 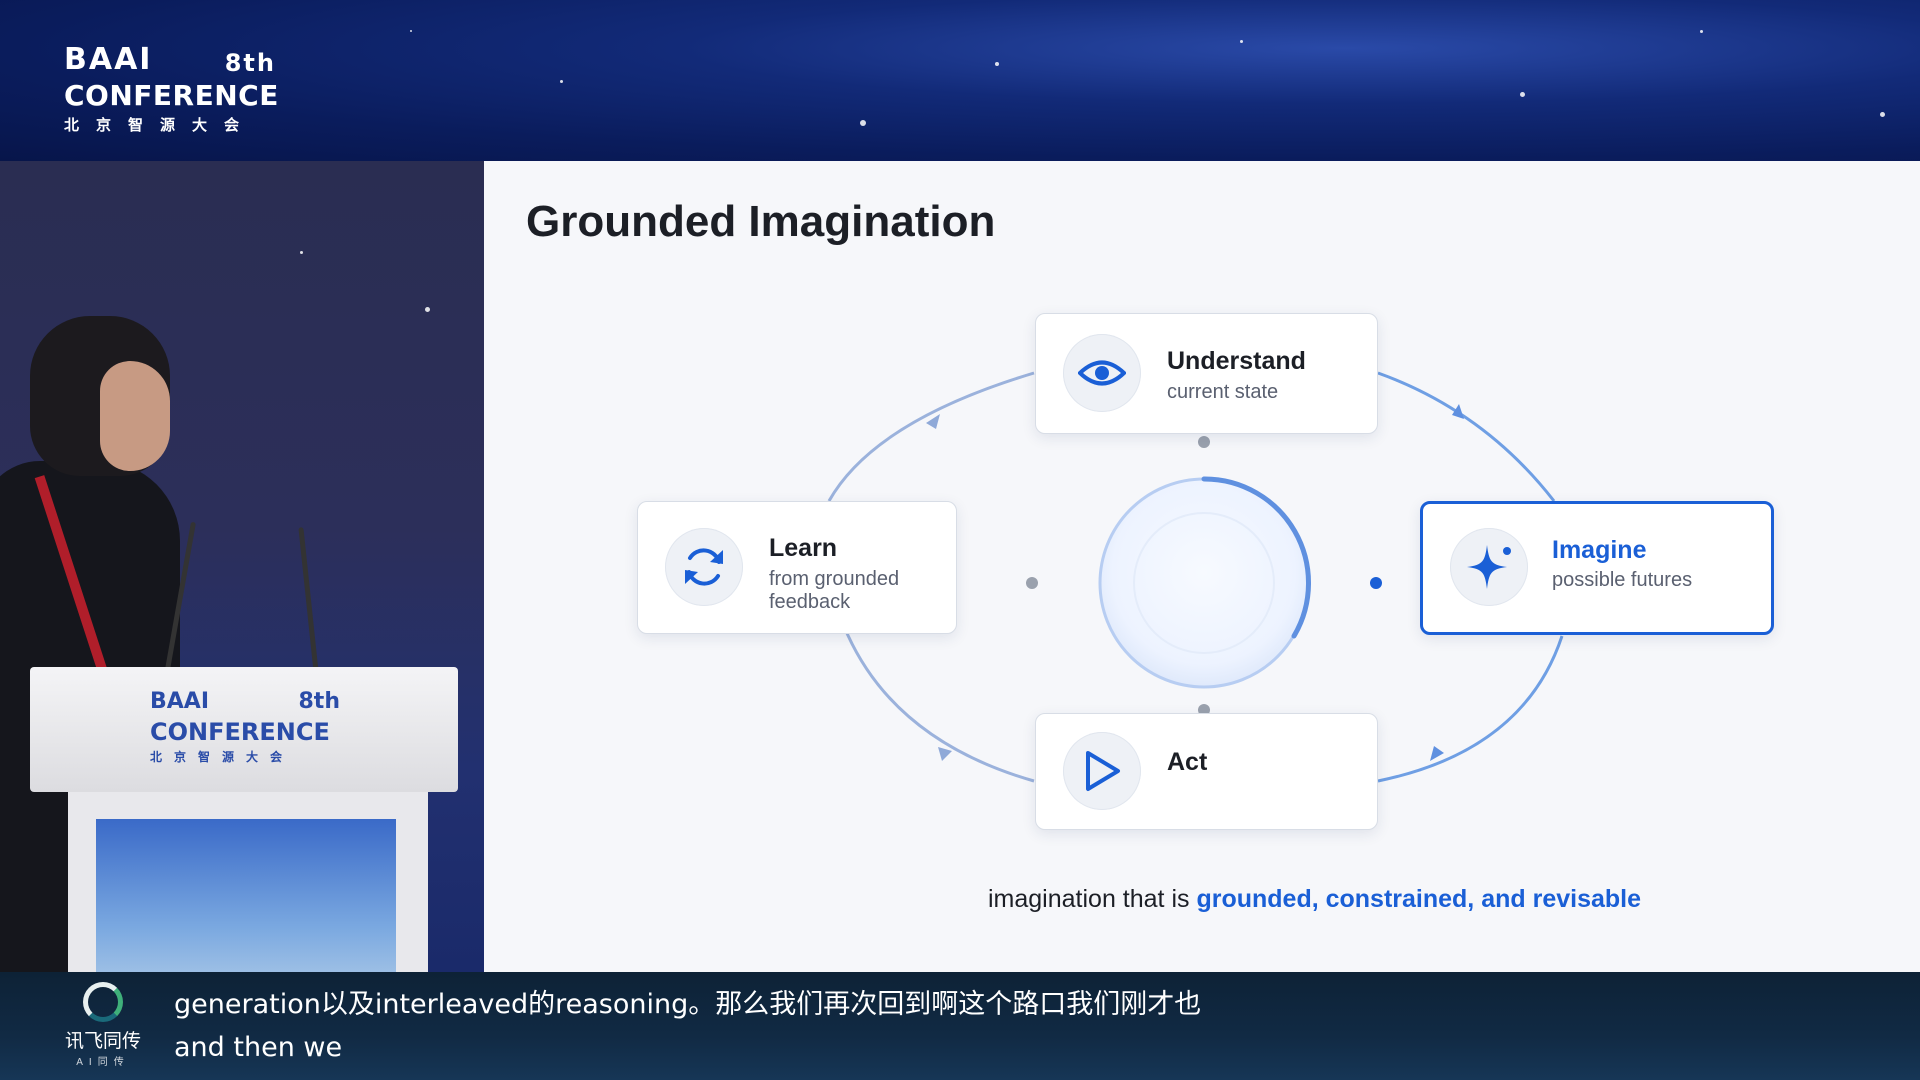 What do you see at coordinates (246, 895) in the screenshot?
I see `podium-screen` at bounding box center [246, 895].